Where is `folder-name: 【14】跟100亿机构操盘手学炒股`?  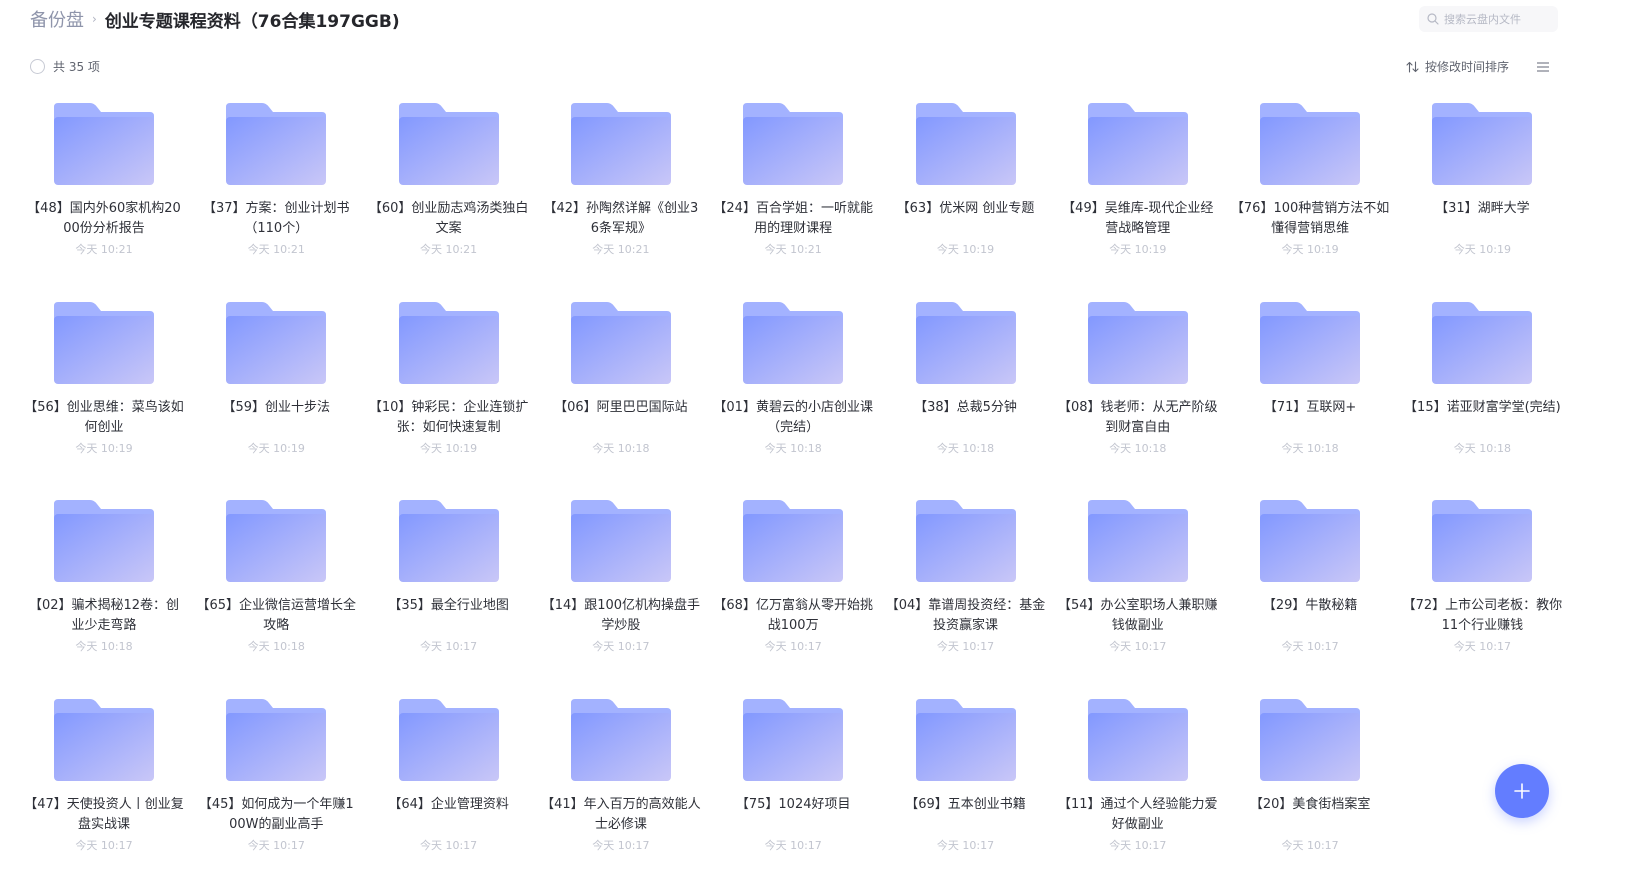 folder-name: 【14】跟100亿机构操盘手学炒股 is located at coordinates (621, 615).